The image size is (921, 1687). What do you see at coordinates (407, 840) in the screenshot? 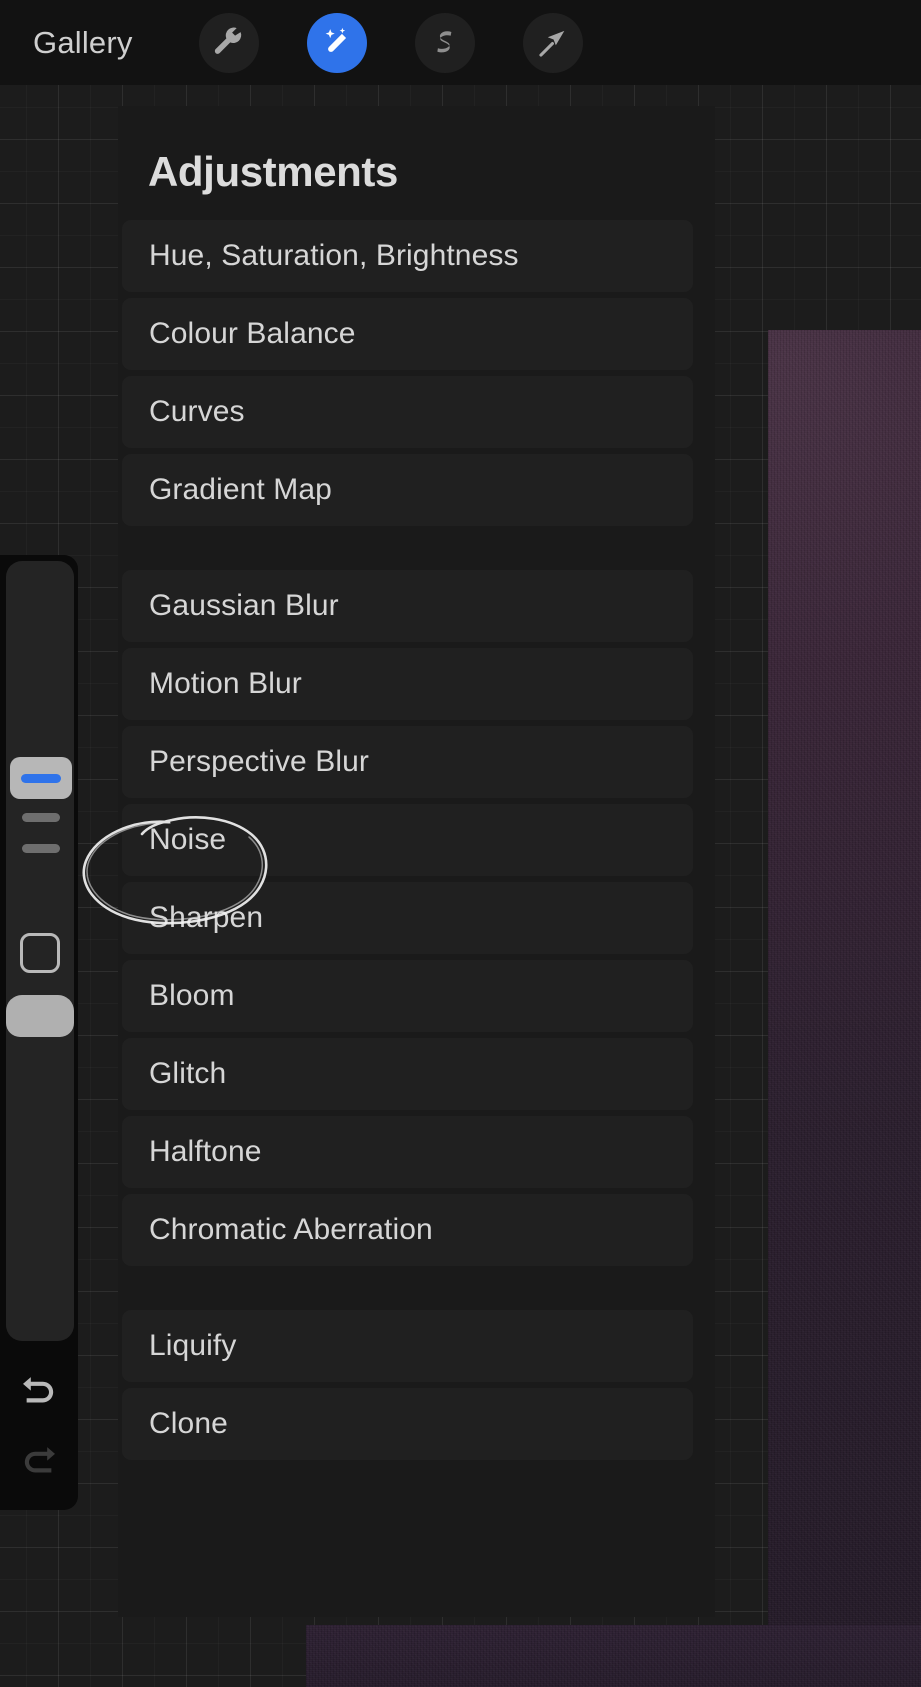
I see `adjustment-menu-item: Noise` at bounding box center [407, 840].